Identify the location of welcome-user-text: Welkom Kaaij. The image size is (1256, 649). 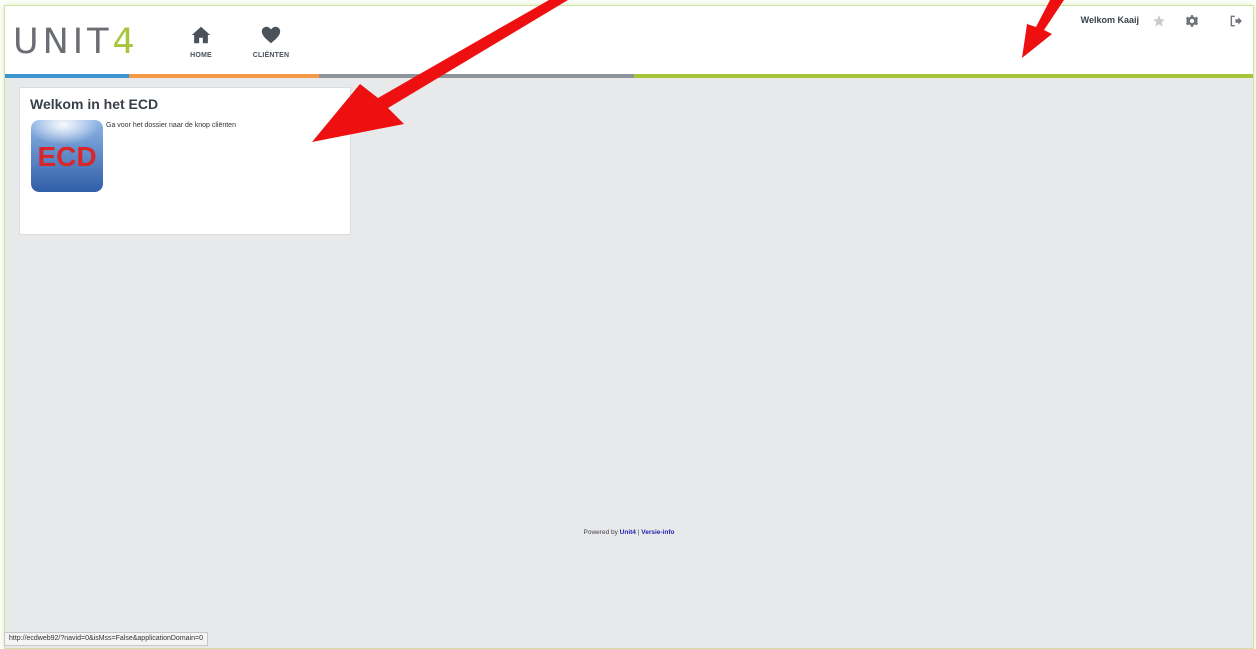
(1109, 20).